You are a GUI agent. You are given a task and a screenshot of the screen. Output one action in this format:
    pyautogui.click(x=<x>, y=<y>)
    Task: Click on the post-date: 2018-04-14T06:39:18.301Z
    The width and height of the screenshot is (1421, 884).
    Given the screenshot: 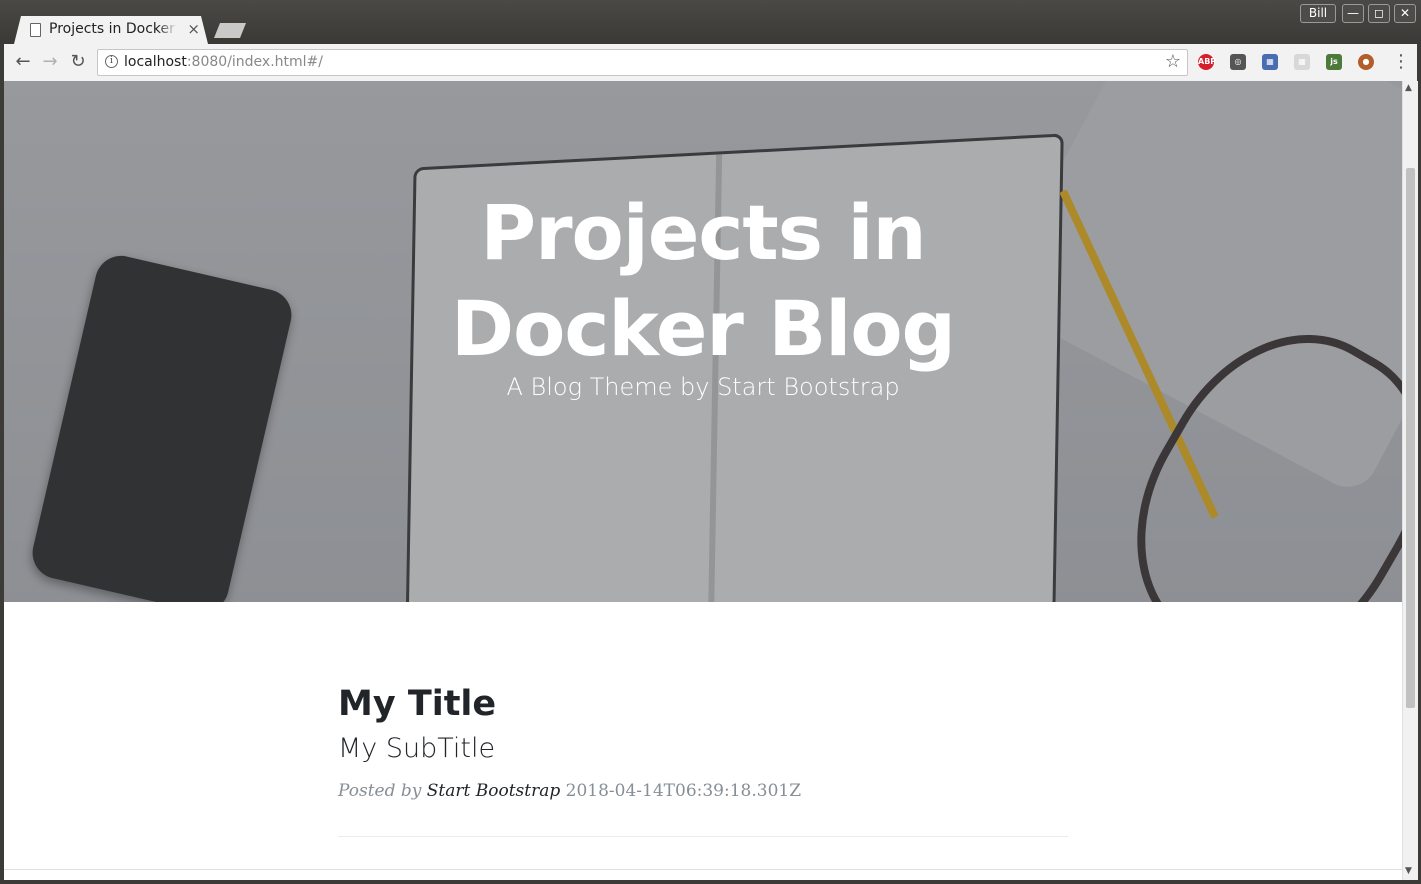 What is the action you would take?
    pyautogui.click(x=683, y=791)
    